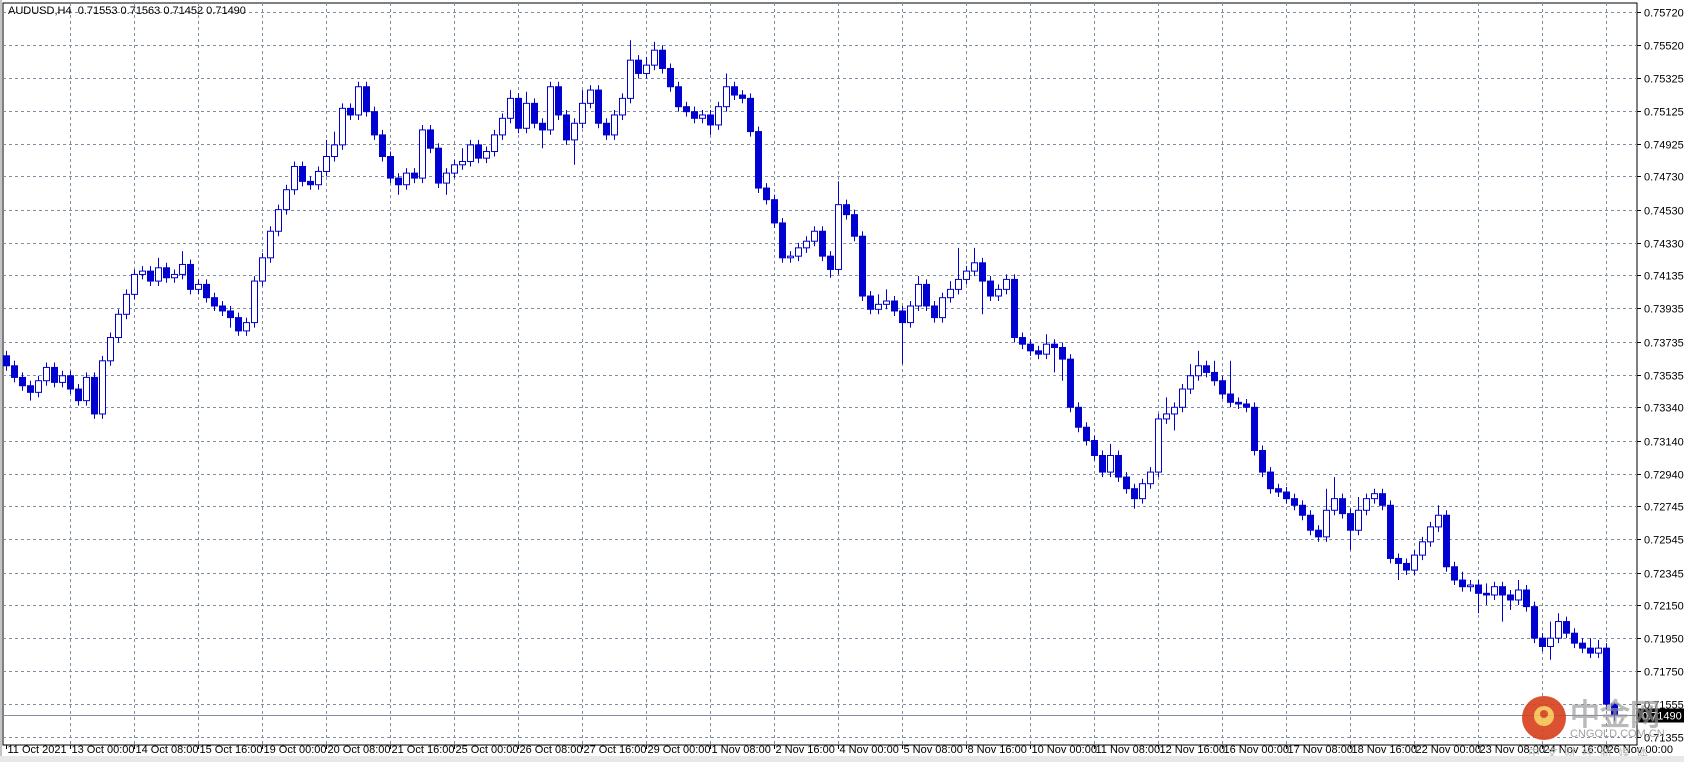  What do you see at coordinates (615, 750) in the screenshot?
I see `x-tick-label: 27 Oct 16:00` at bounding box center [615, 750].